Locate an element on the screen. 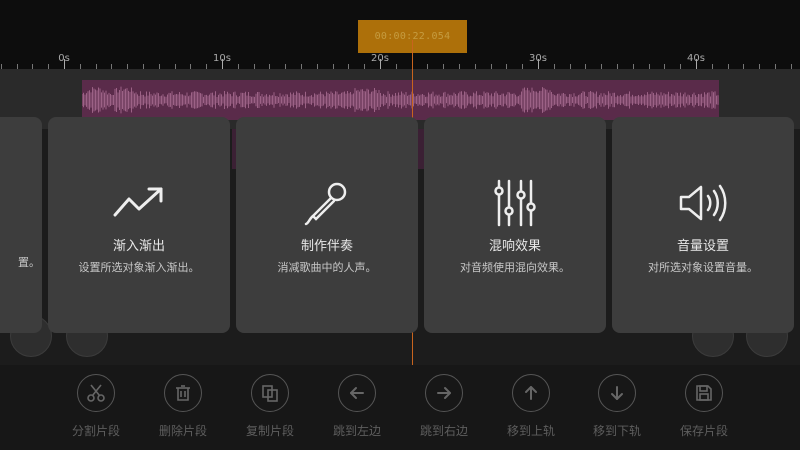 Image resolution: width=800 pixels, height=450 pixels. arrow-up-icon is located at coordinates (531, 393).